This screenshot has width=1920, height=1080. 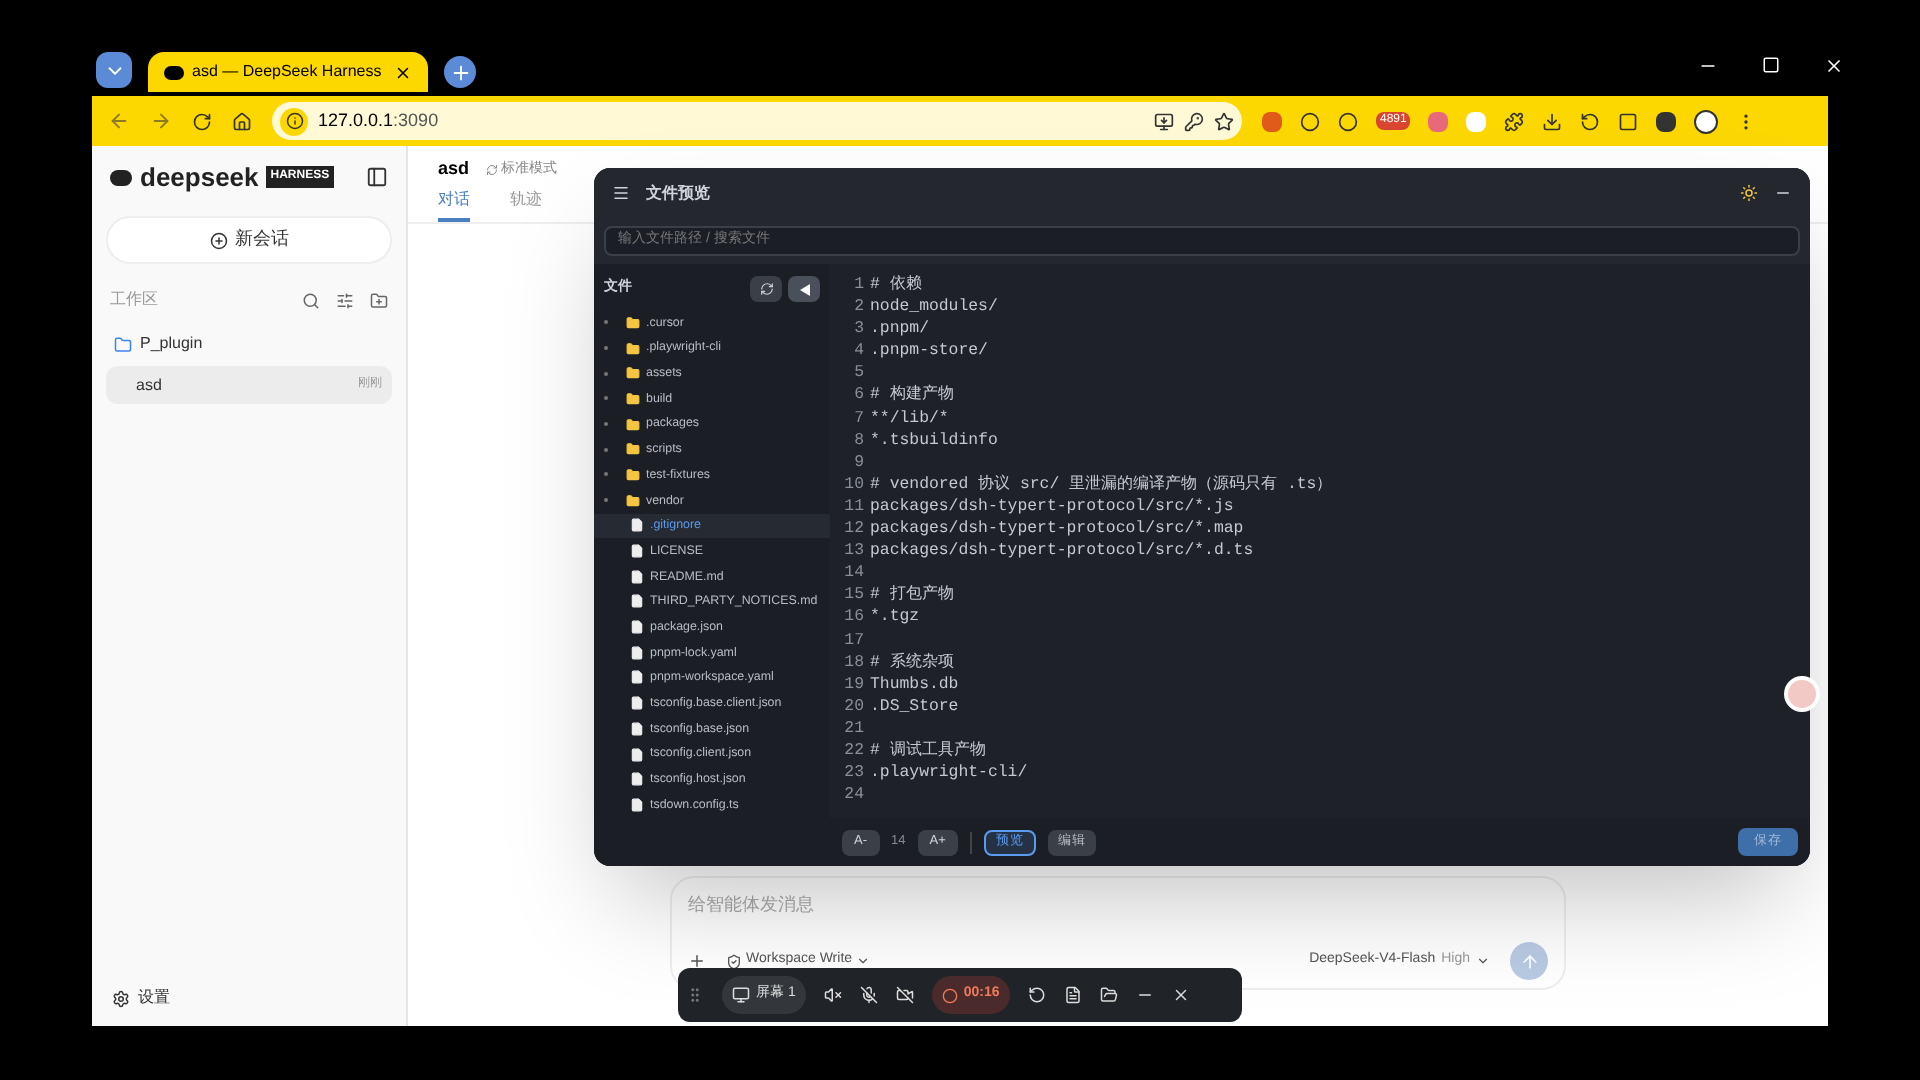 I want to click on code-line: # 依赖, so click(x=896, y=285).